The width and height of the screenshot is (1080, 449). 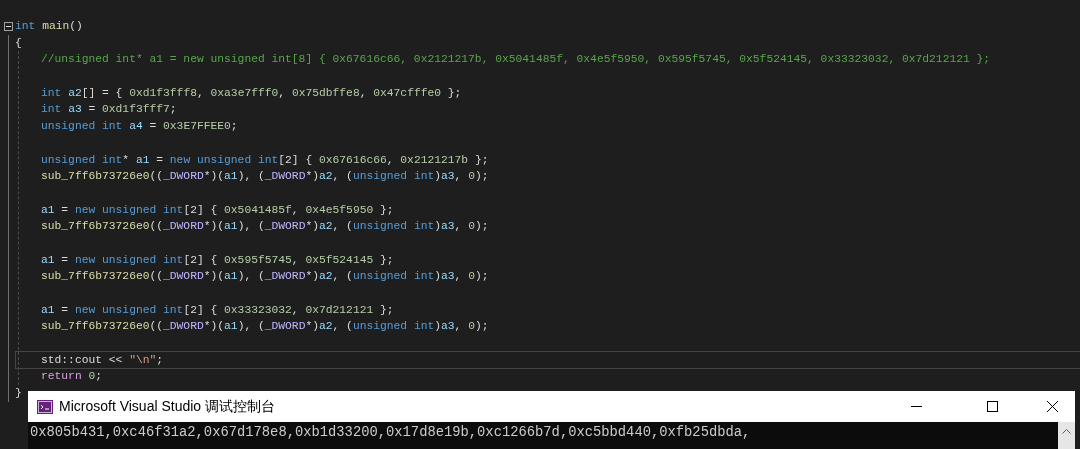 What do you see at coordinates (1066, 431) in the screenshot?
I see `scroll-up-icon` at bounding box center [1066, 431].